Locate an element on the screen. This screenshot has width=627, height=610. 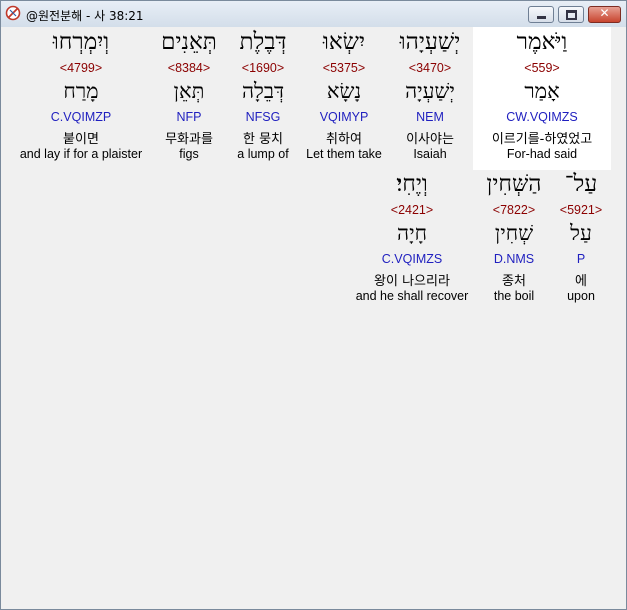
english-gloss: Let them take is located at coordinates (344, 154).